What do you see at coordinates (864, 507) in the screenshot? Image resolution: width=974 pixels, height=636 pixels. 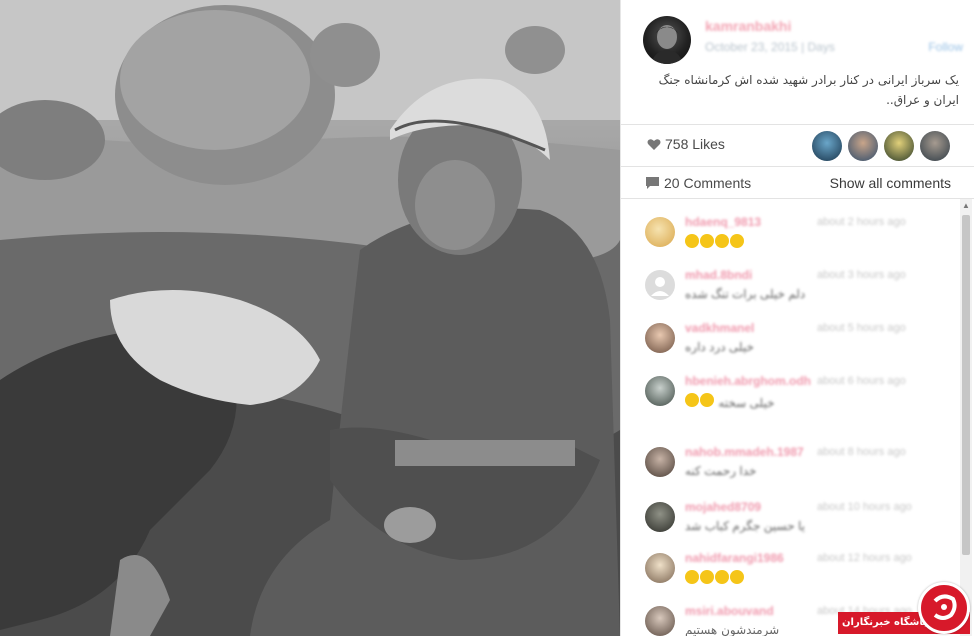 I see `comment-time: about 10 hours ago` at bounding box center [864, 507].